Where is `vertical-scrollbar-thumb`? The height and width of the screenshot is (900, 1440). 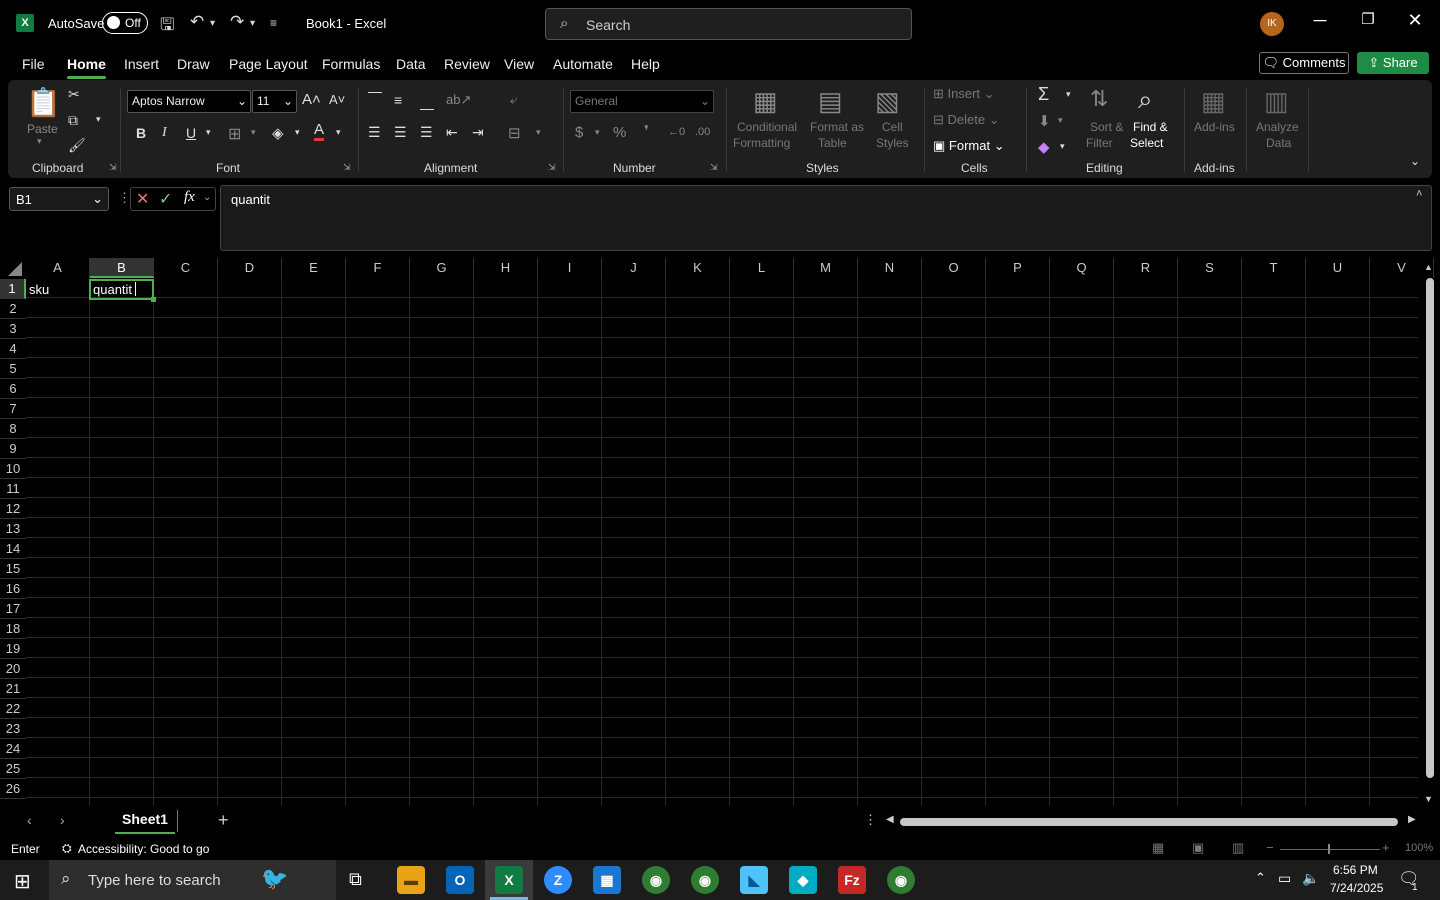
vertical-scrollbar-thumb is located at coordinates (1430, 528).